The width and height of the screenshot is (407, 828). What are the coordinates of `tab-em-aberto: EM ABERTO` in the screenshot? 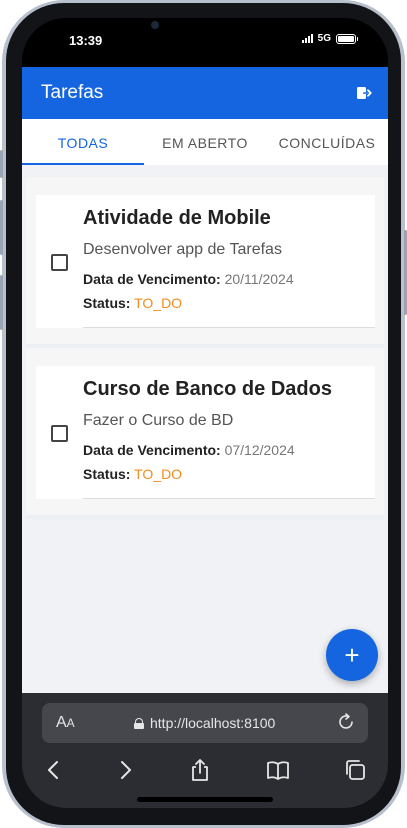 It's located at (205, 142).